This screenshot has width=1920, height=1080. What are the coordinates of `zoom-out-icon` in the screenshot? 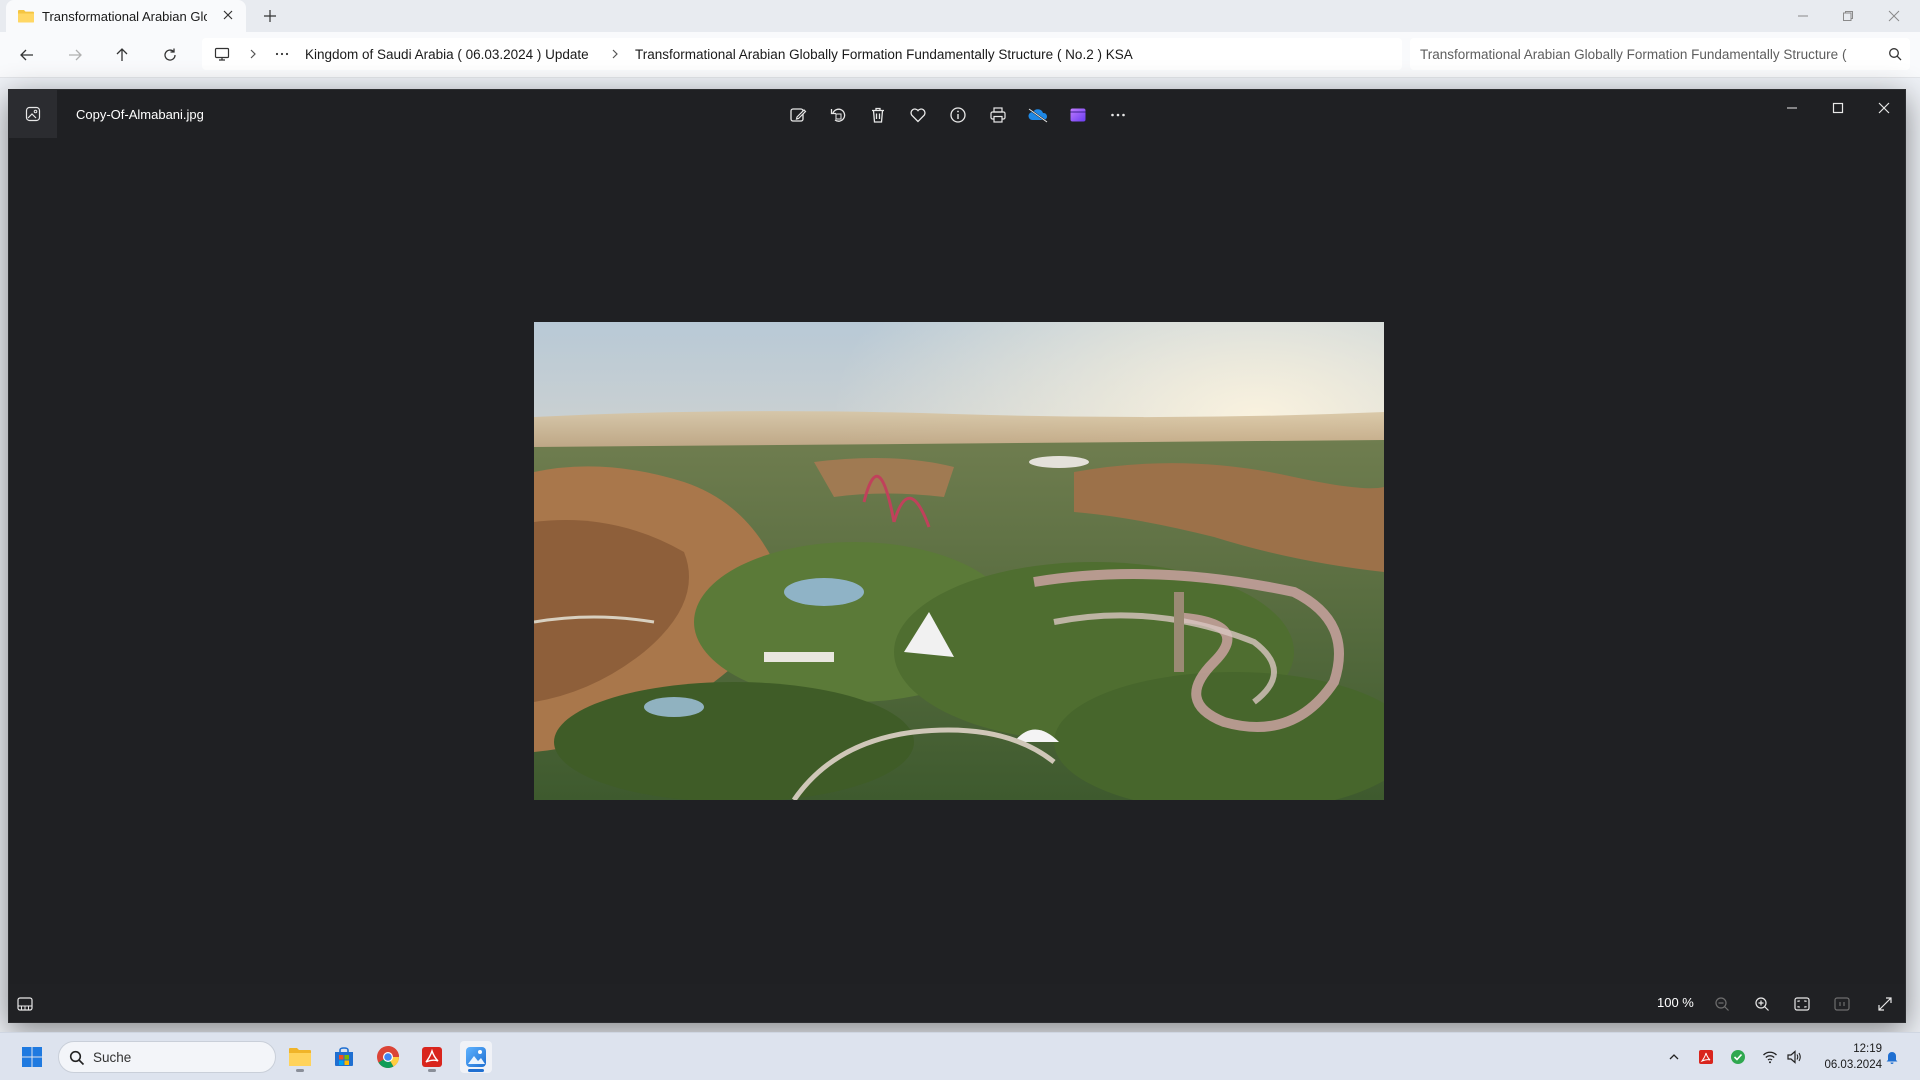 It's located at (1722, 1004).